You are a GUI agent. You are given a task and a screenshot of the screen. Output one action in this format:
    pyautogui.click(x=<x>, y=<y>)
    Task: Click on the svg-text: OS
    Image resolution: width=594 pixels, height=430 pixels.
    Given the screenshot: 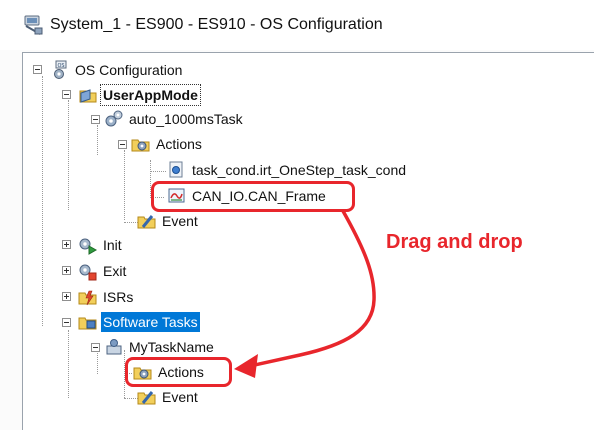 What is the action you would take?
    pyautogui.click(x=61, y=66)
    